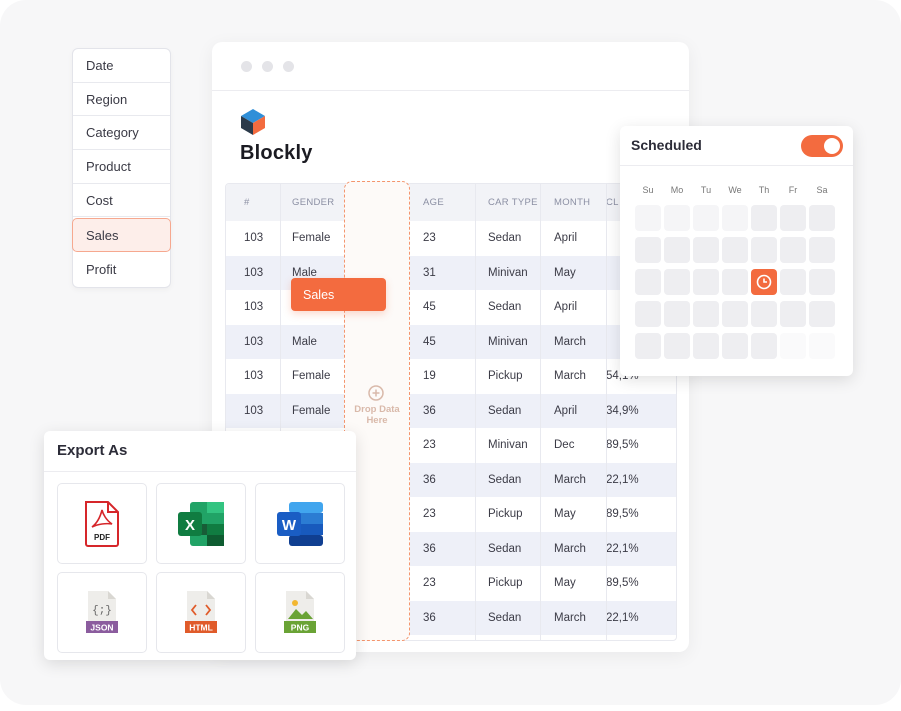 The height and width of the screenshot is (711, 901). Describe the element at coordinates (832, 146) in the screenshot. I see `toggle-knob` at that location.